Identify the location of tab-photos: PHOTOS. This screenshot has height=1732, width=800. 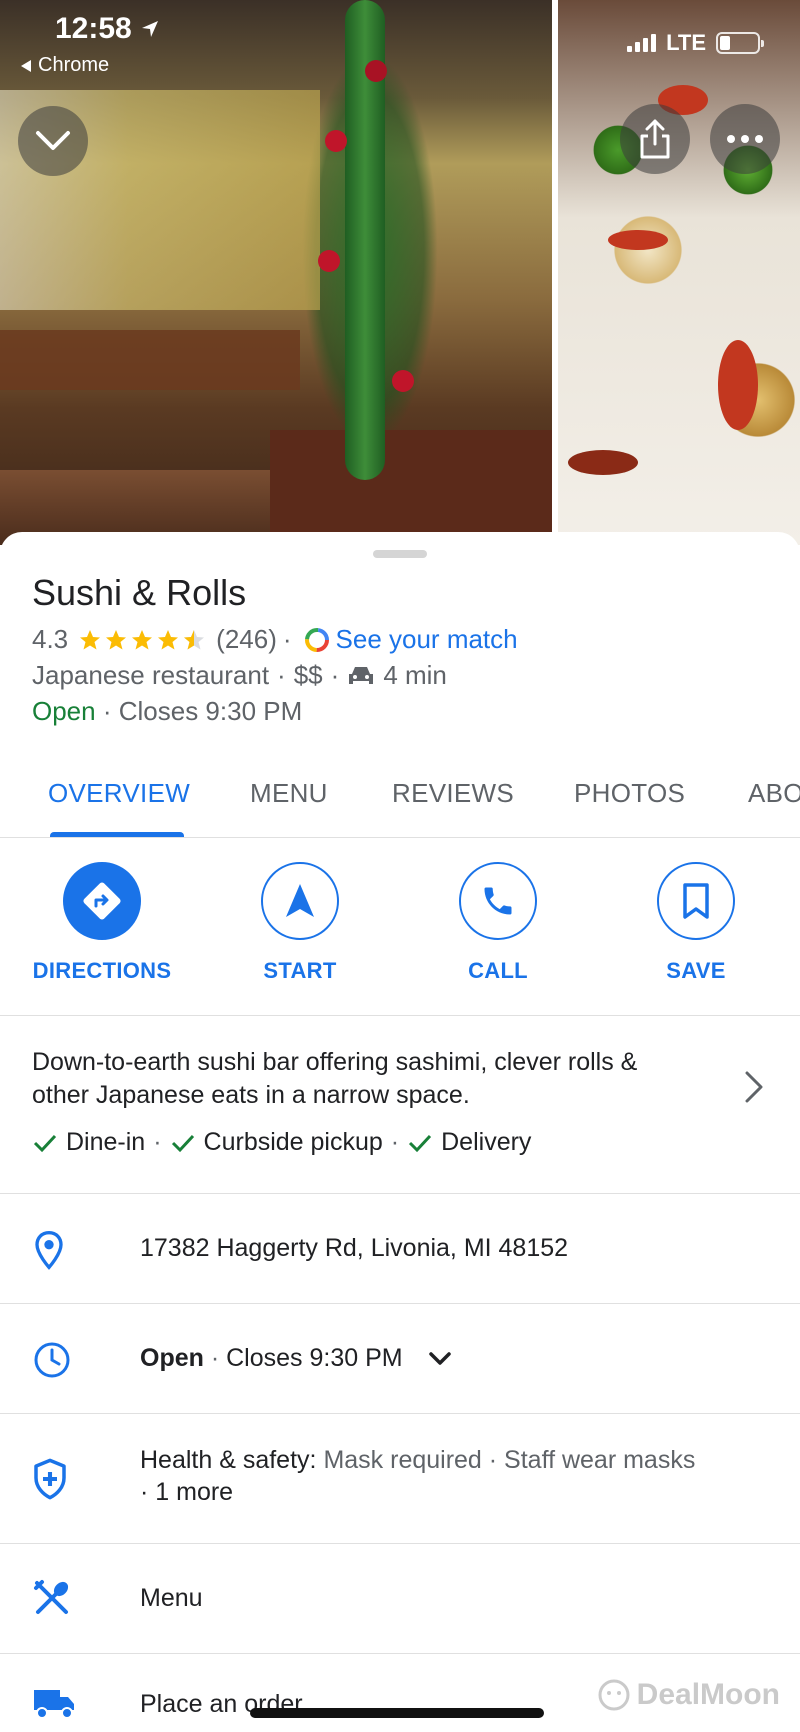
(629, 793).